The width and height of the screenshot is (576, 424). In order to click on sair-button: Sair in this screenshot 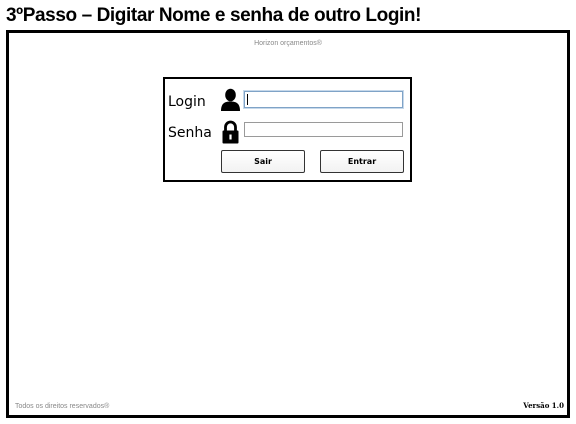, I will do `click(263, 161)`.